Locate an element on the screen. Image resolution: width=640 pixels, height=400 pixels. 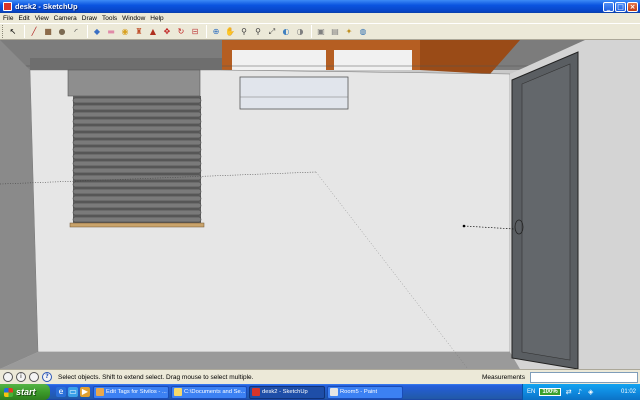
start-button: start is located at coordinates (25, 392).